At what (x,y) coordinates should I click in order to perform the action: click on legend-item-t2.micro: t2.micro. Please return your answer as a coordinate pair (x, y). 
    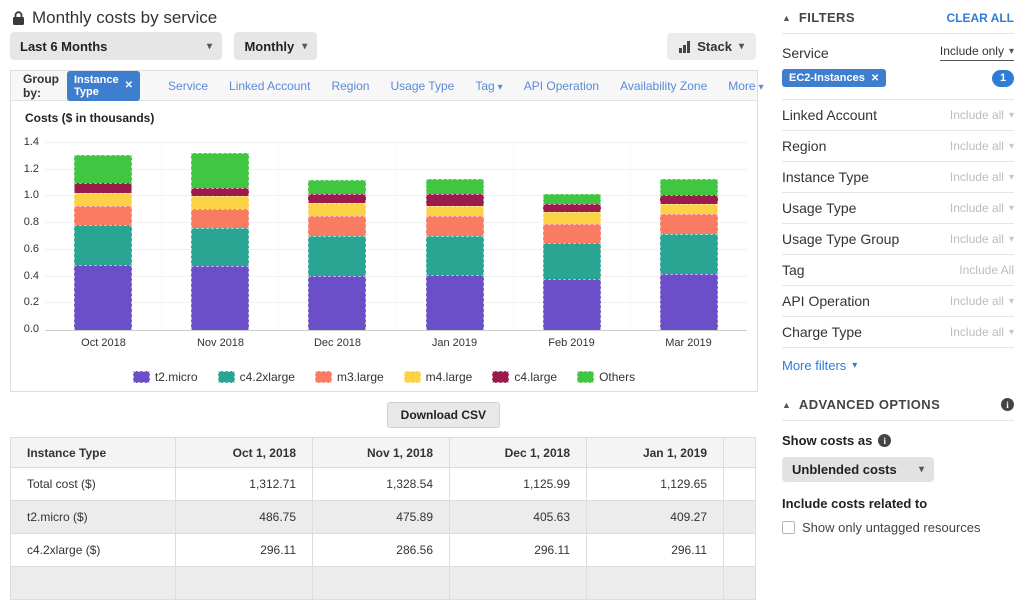
    Looking at the image, I should click on (165, 377).